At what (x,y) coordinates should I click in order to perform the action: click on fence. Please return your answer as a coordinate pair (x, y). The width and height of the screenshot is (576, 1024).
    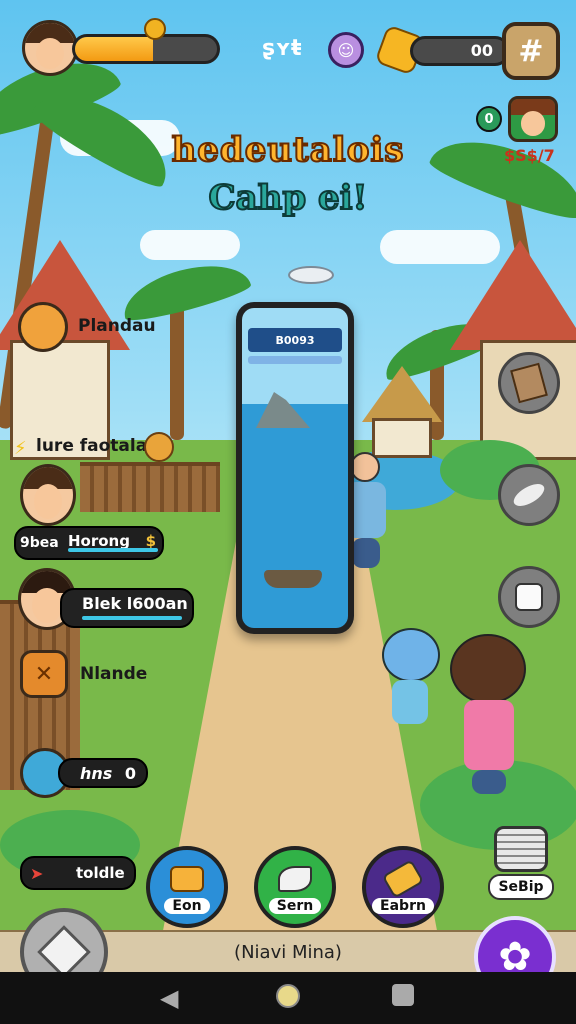
    Looking at the image, I should click on (150, 487).